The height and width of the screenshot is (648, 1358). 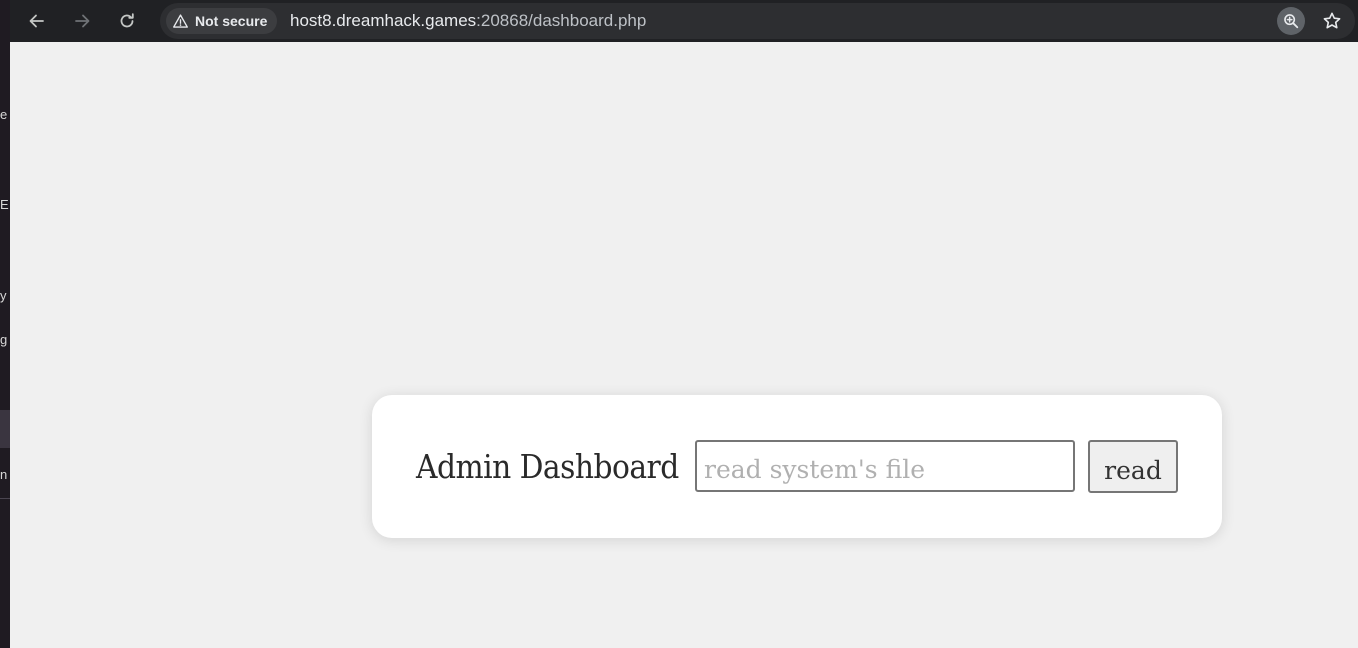 I want to click on url-host: host8.dreamhack.games, so click(x=383, y=20).